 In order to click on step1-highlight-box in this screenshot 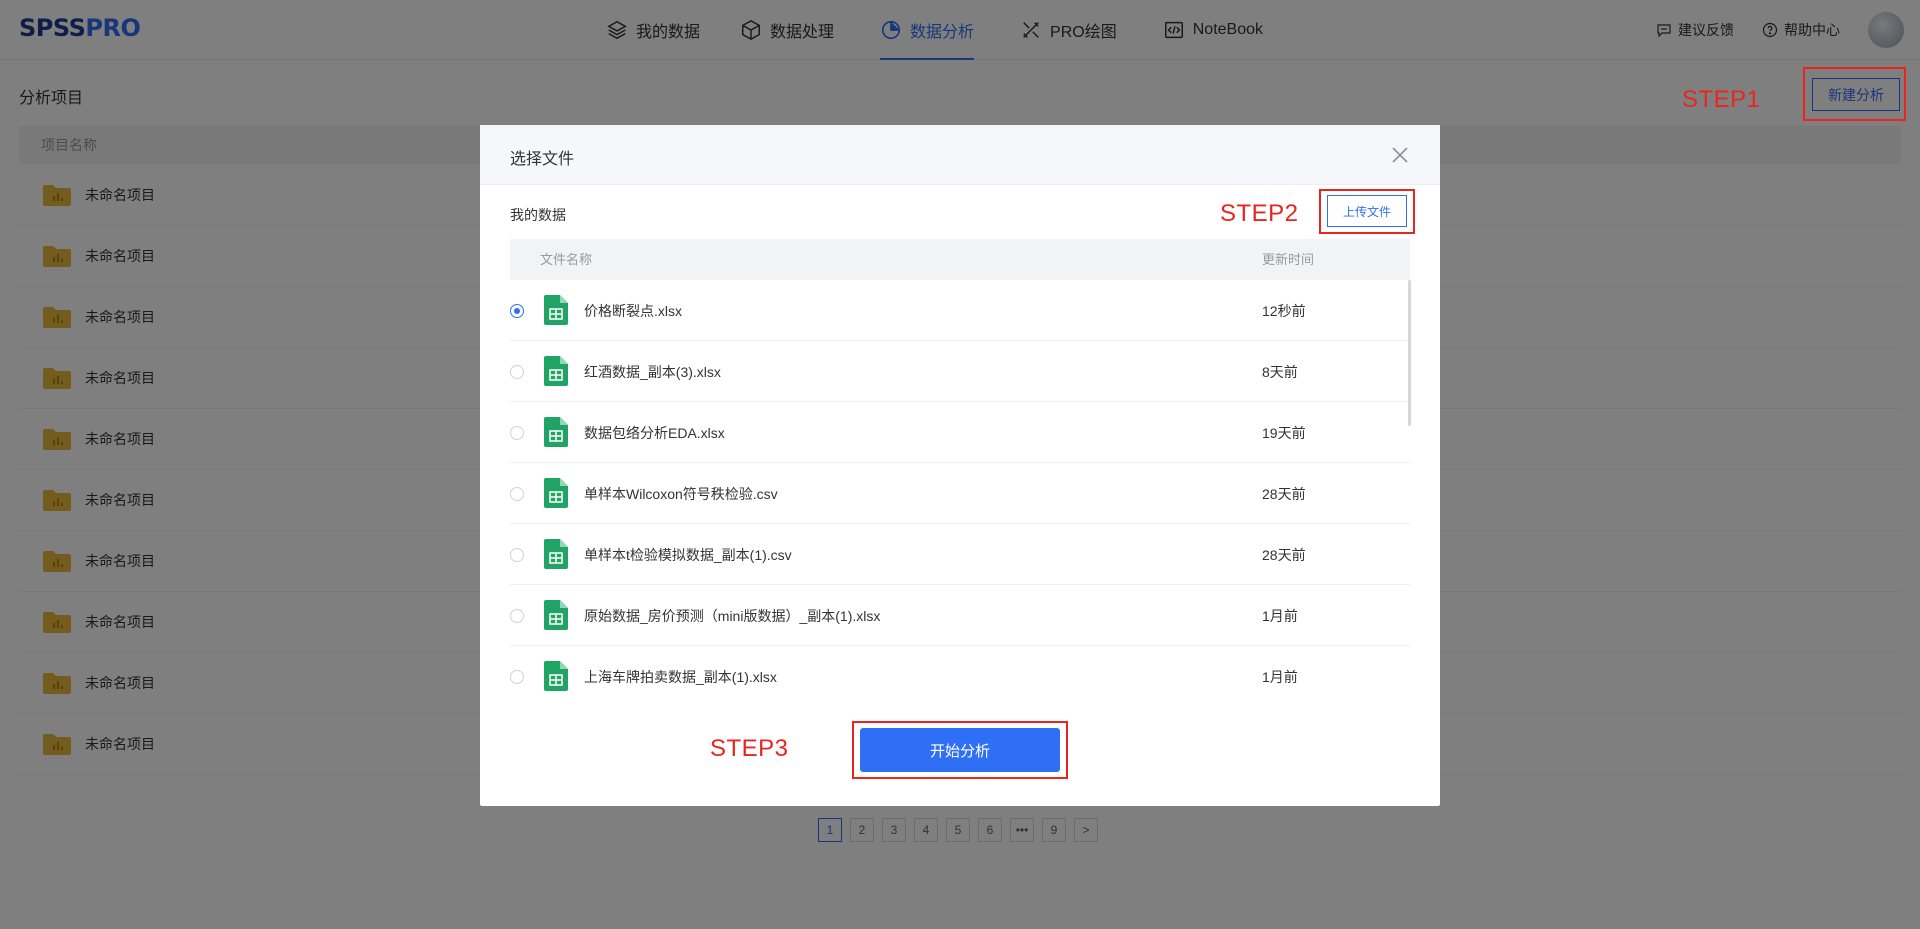, I will do `click(1854, 94)`.